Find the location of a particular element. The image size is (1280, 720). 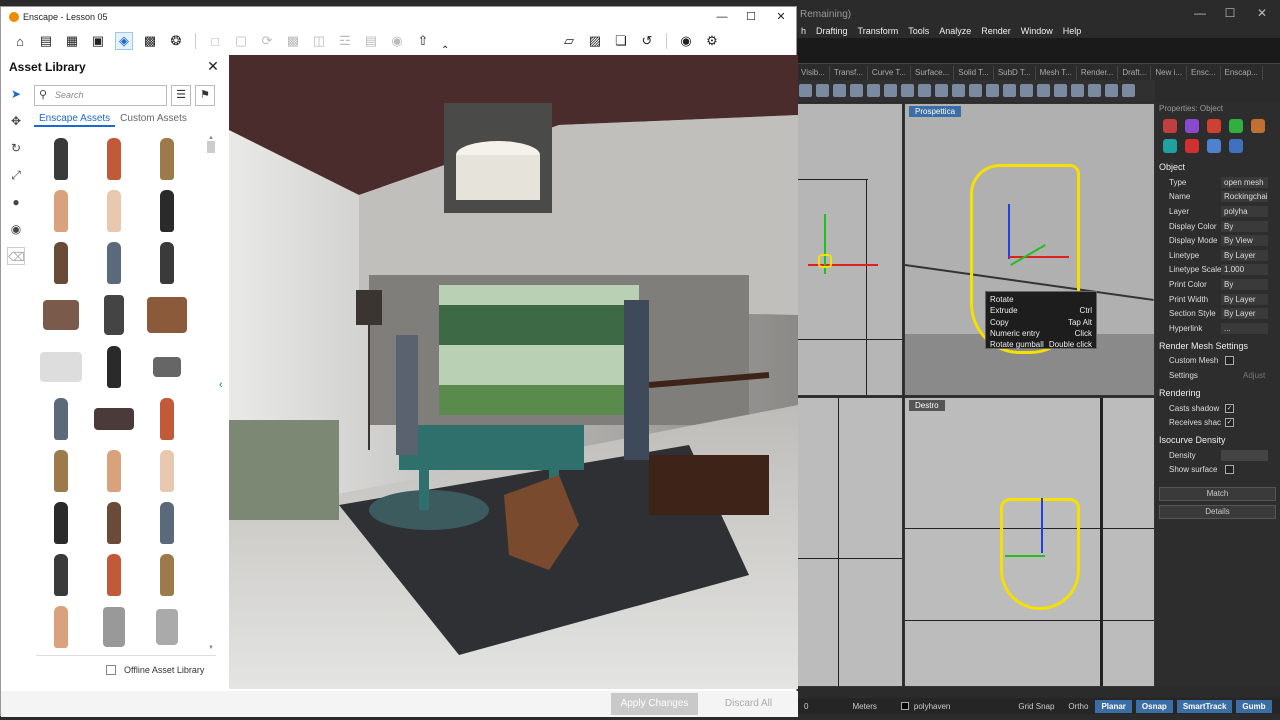

drop-icon: ● is located at coordinates (16, 202).